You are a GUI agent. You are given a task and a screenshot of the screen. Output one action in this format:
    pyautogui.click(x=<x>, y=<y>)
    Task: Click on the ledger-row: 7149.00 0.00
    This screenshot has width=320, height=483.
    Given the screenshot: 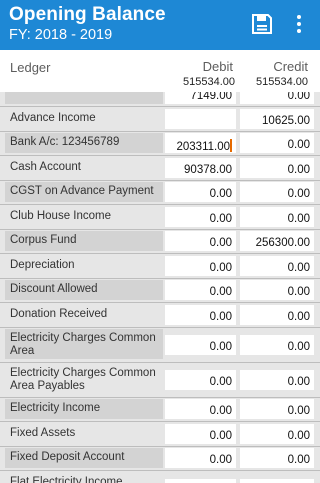 What is the action you would take?
    pyautogui.click(x=160, y=99)
    